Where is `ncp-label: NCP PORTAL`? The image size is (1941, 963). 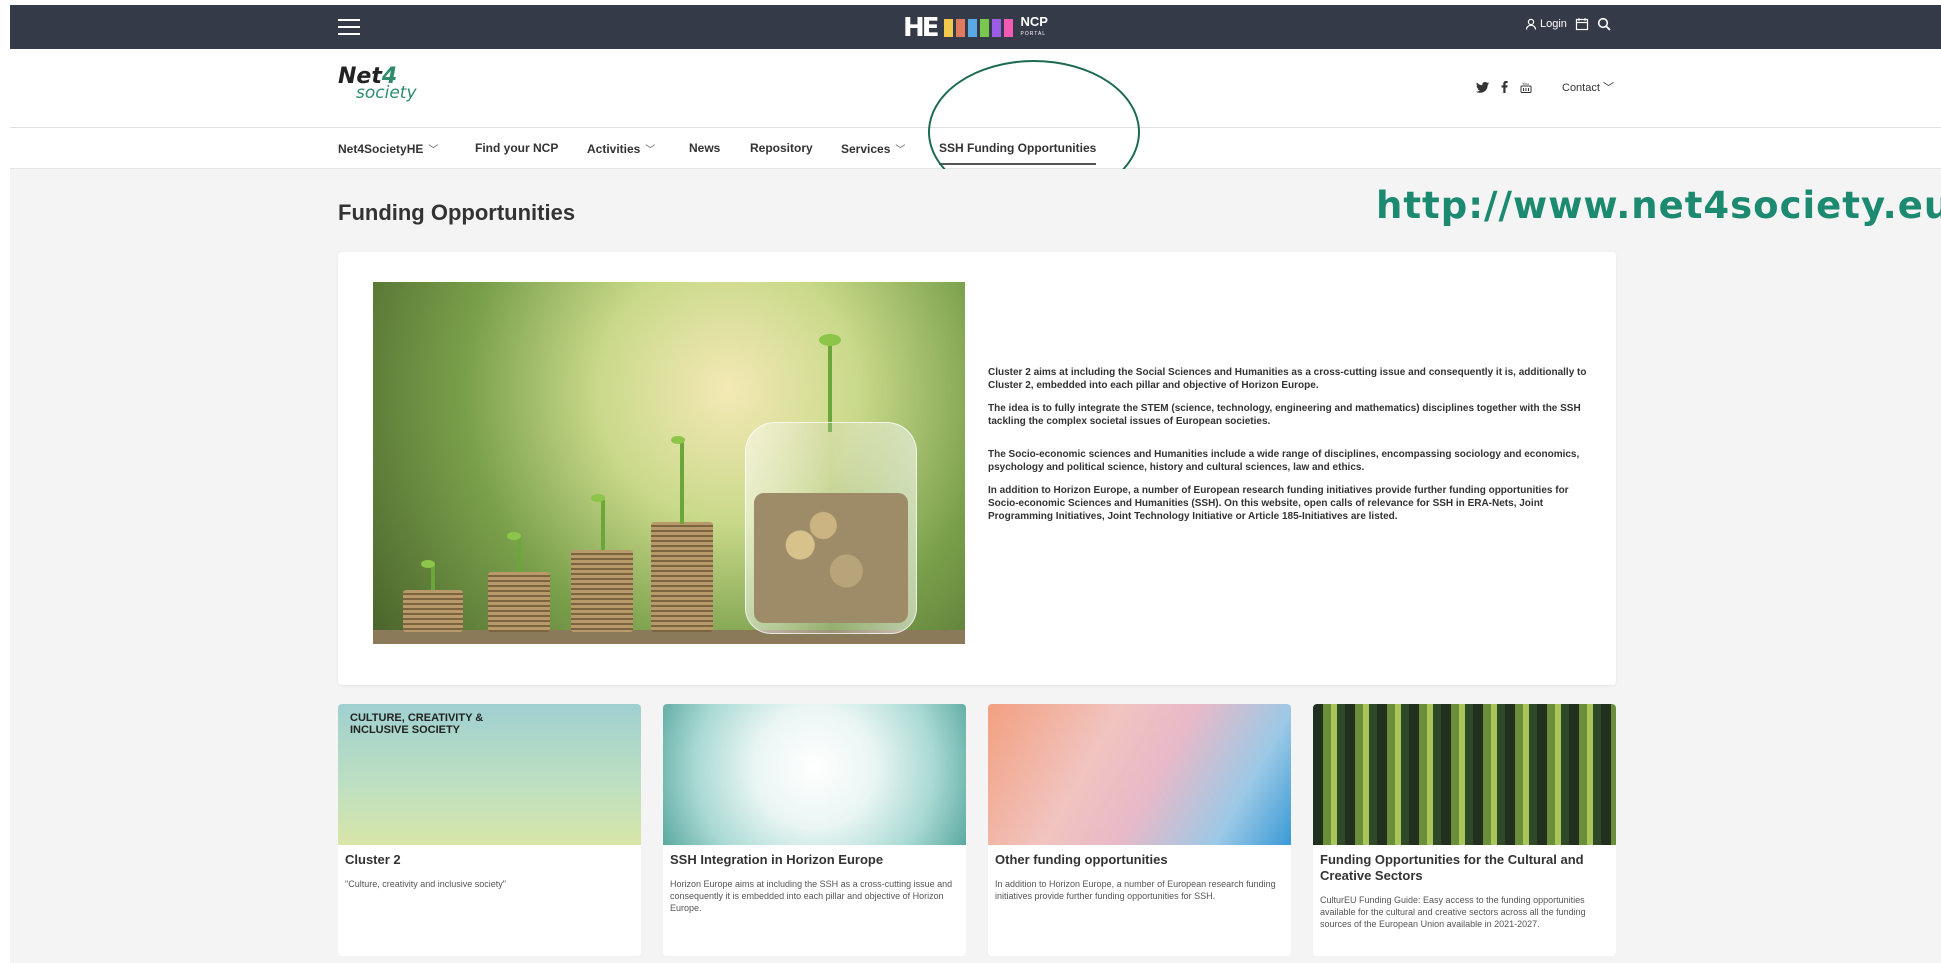 ncp-label: NCP PORTAL is located at coordinates (1034, 25).